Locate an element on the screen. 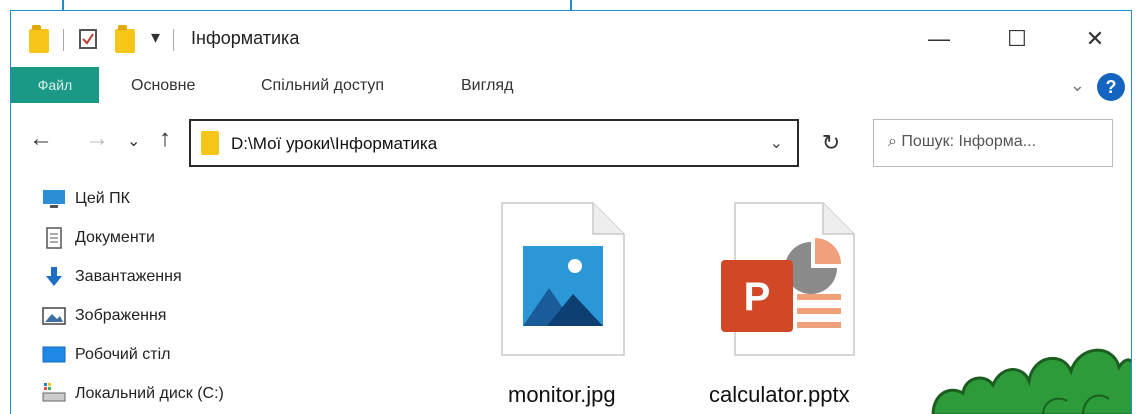 This screenshot has width=1136, height=414. sidebar-item-documents: Документи is located at coordinates (98, 238).